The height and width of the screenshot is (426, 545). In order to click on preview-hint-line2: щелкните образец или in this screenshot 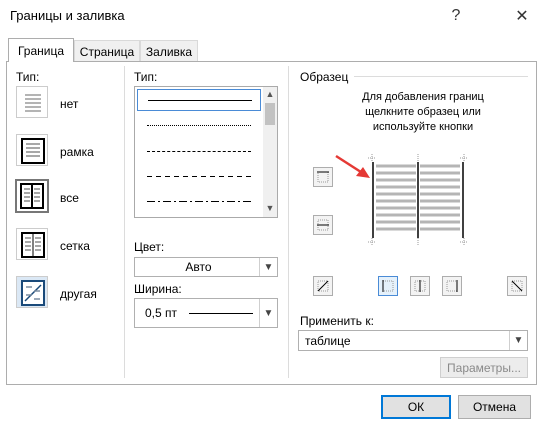, I will do `click(423, 112)`.